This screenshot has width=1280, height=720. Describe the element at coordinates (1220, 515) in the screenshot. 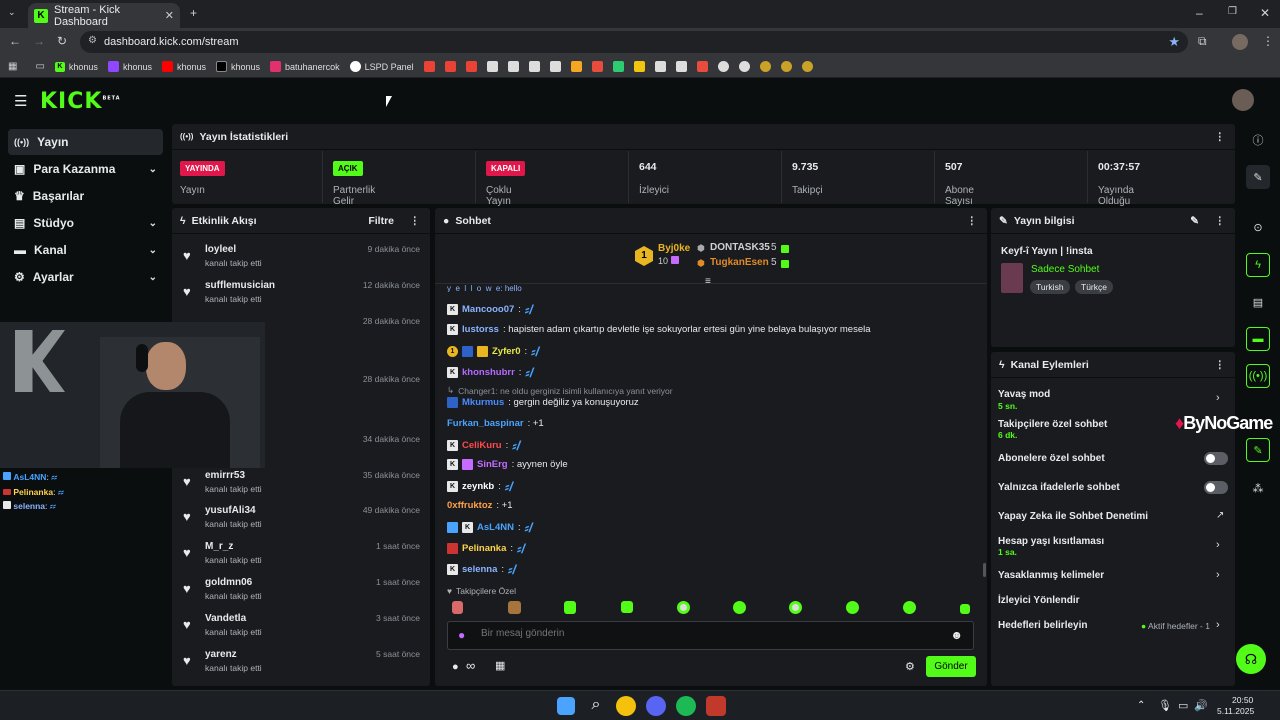

I see `external-link-icon: ↗` at that location.